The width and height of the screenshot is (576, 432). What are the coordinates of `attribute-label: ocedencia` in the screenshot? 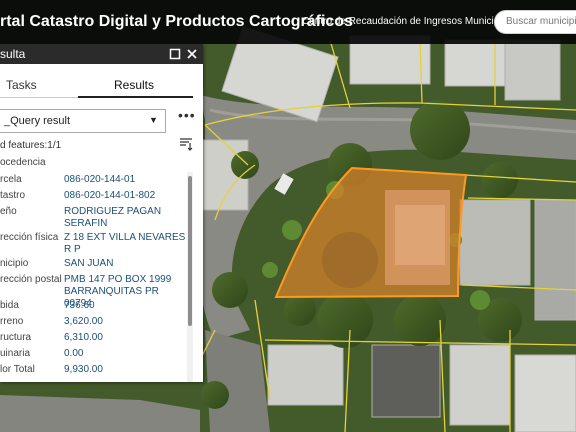 It's located at (23, 162).